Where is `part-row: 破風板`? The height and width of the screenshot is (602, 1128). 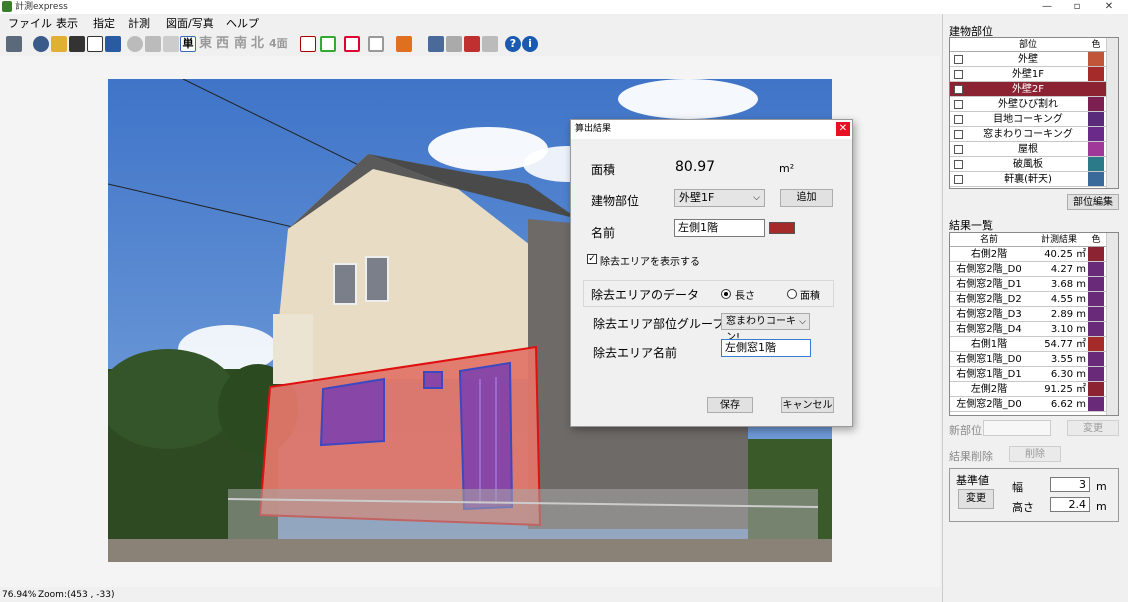
part-row: 破風板 is located at coordinates (1034, 164).